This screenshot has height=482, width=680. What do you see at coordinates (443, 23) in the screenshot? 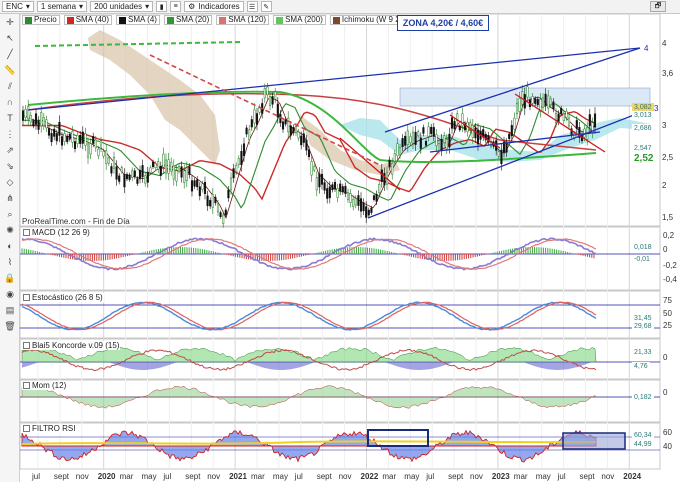
I see `zone-annotation: ZONA 4,20€ / 4,60€` at bounding box center [443, 23].